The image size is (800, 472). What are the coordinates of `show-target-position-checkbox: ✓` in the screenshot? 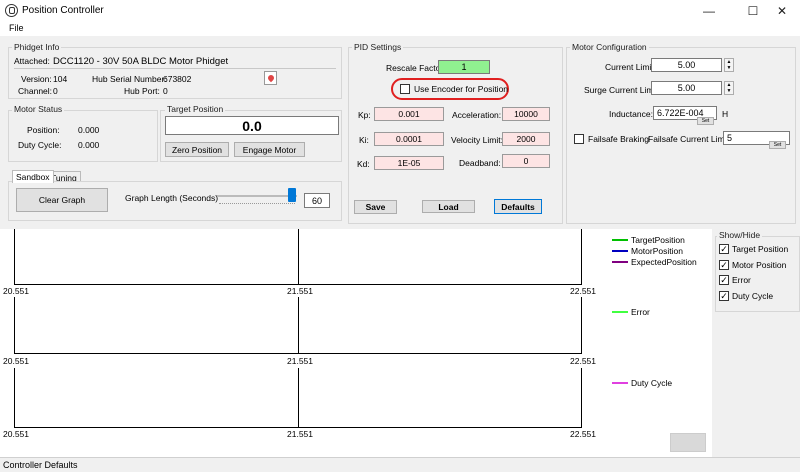 It's located at (724, 249).